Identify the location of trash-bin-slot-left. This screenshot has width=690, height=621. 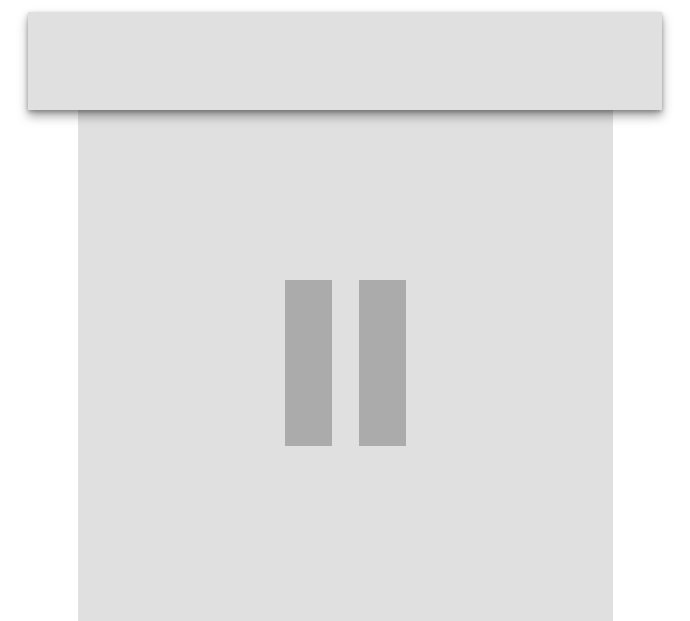
(308, 363).